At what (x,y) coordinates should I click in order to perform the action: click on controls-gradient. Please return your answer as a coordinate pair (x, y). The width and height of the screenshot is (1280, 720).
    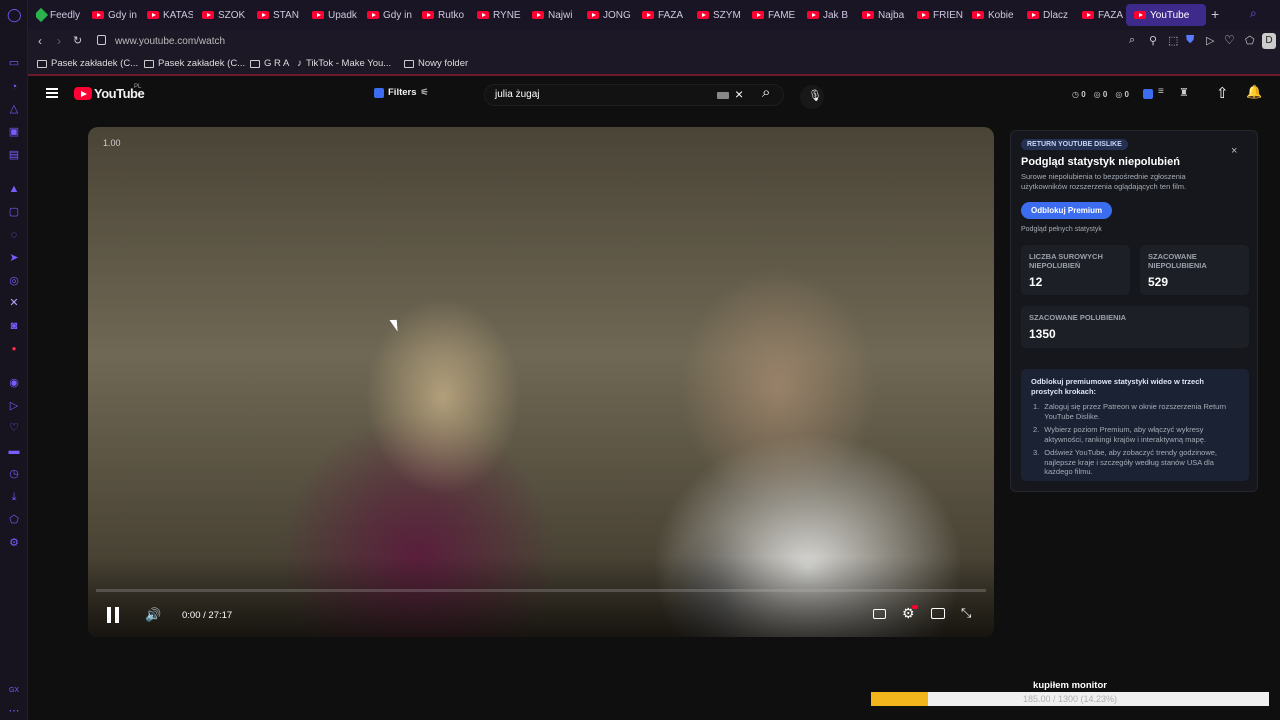
    Looking at the image, I should click on (541, 597).